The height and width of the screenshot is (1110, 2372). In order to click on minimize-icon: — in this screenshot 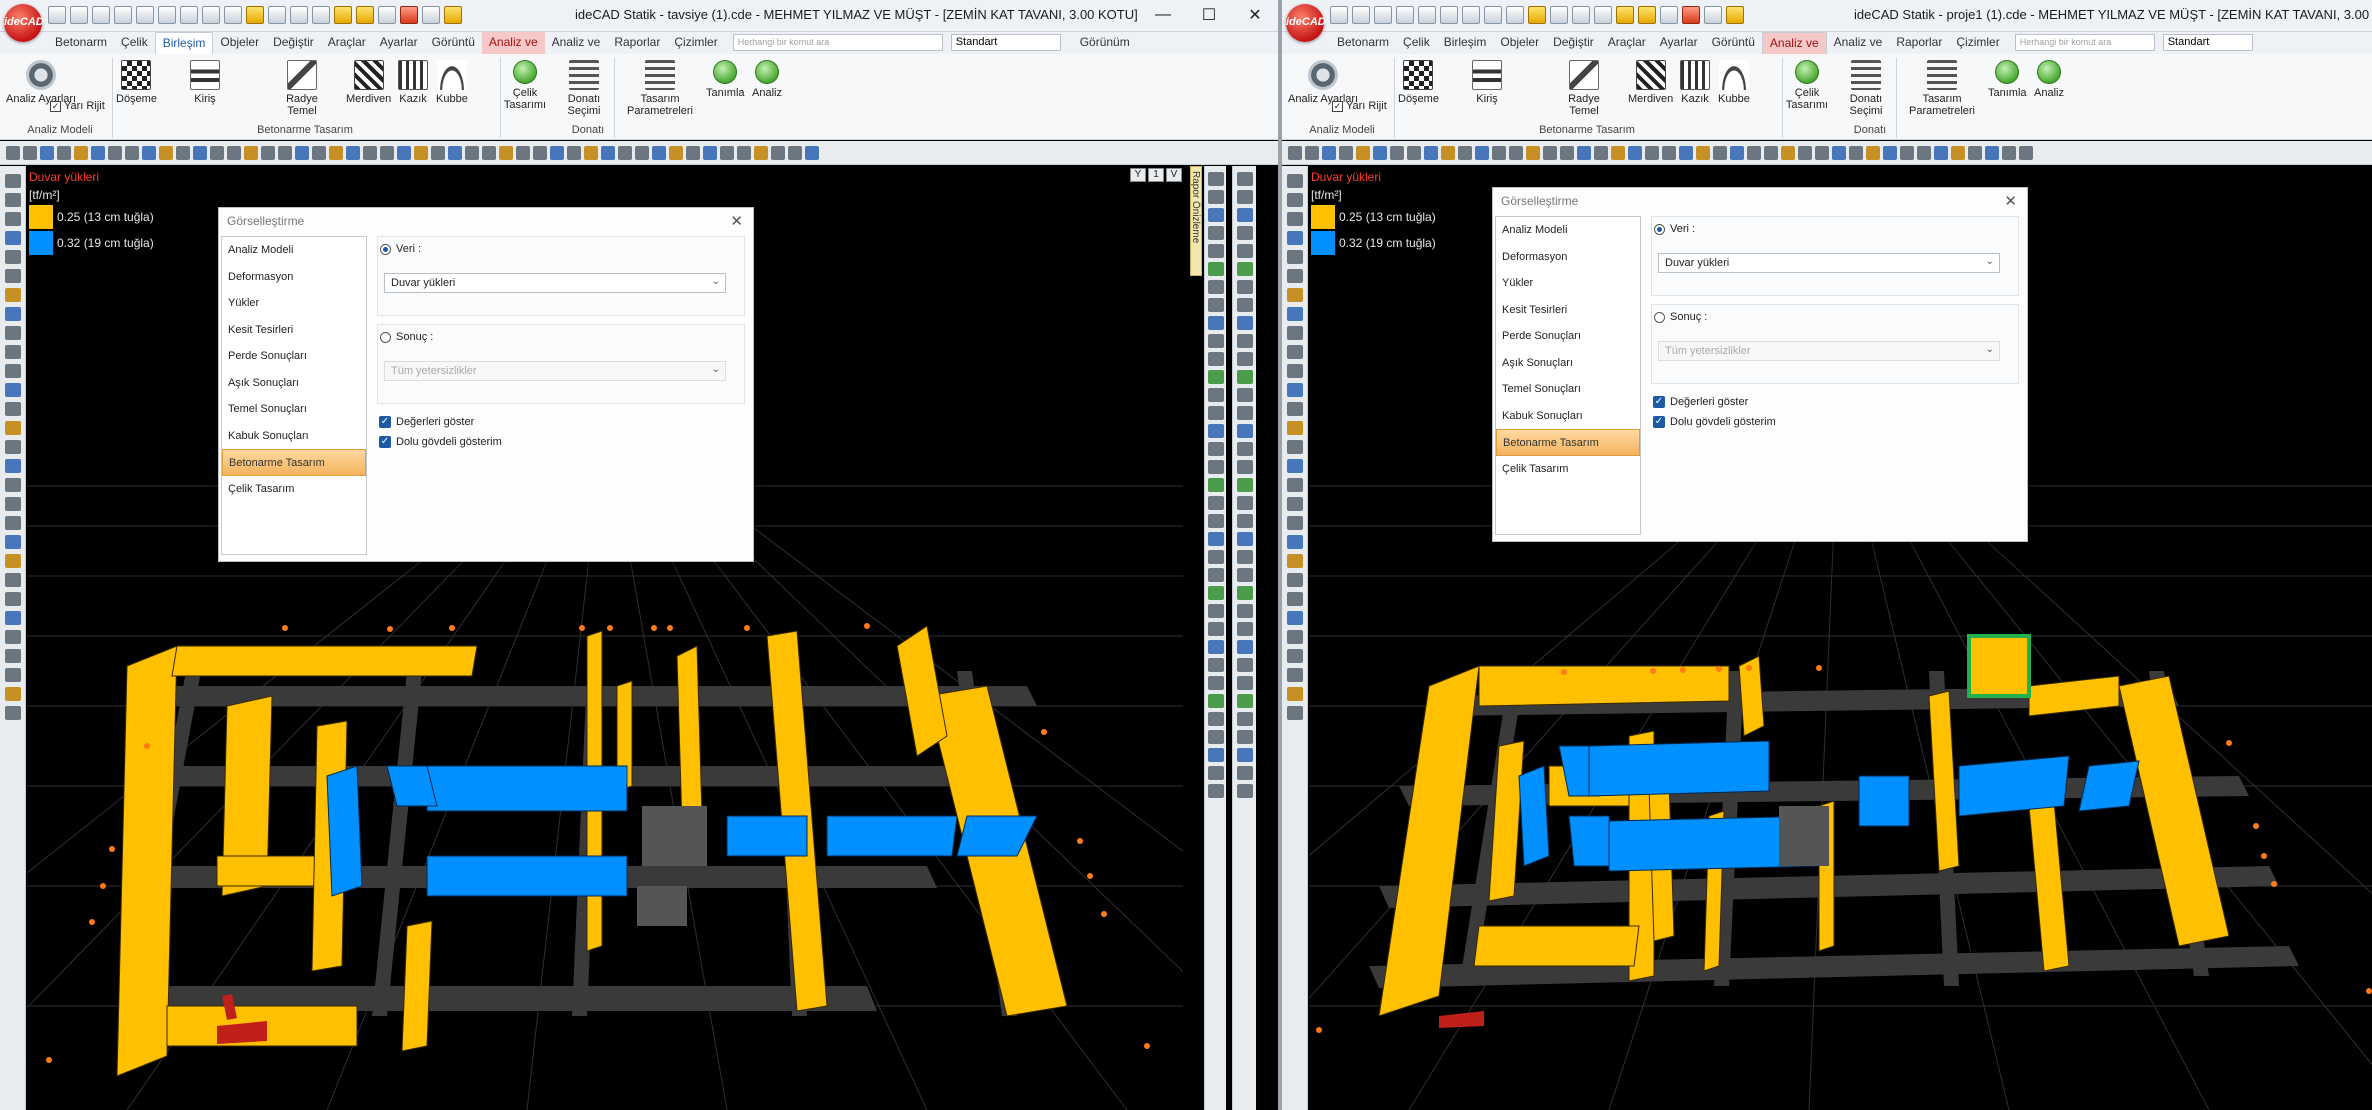, I will do `click(1163, 15)`.